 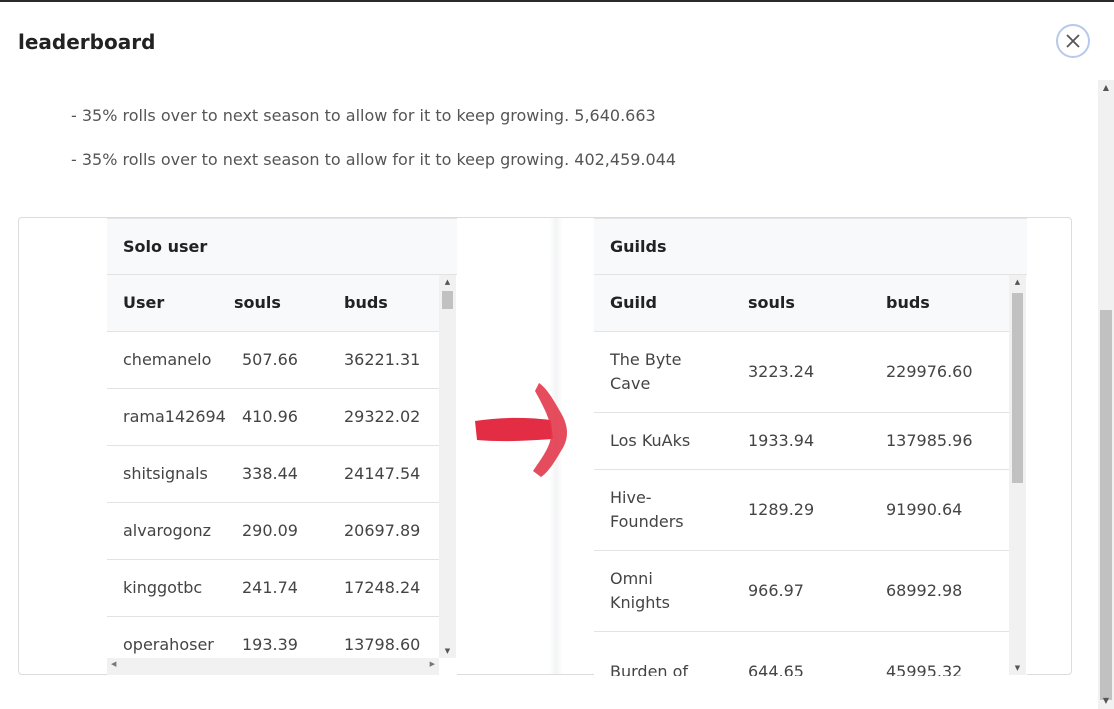 What do you see at coordinates (924, 669) in the screenshot?
I see `buds-cell: 45995.32` at bounding box center [924, 669].